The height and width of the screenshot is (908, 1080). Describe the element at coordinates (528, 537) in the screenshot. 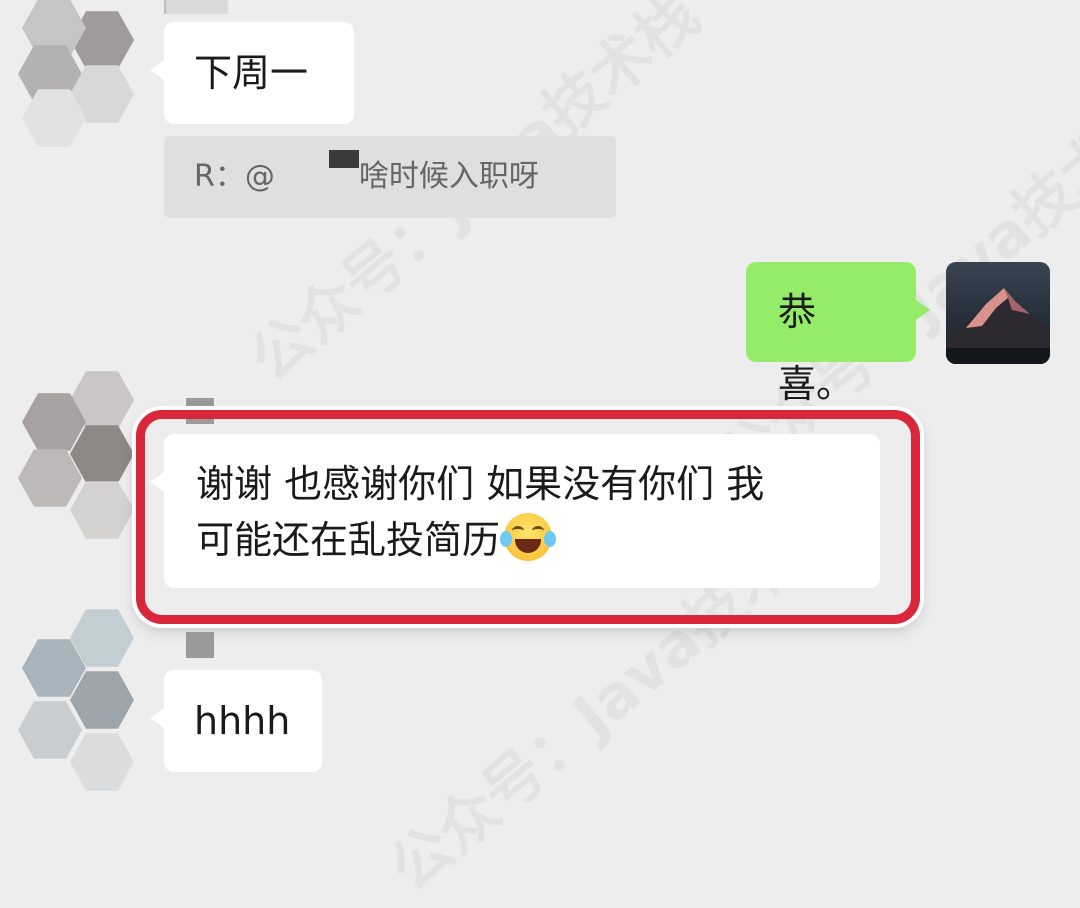

I see `laughing-with-tears-emoji` at that location.